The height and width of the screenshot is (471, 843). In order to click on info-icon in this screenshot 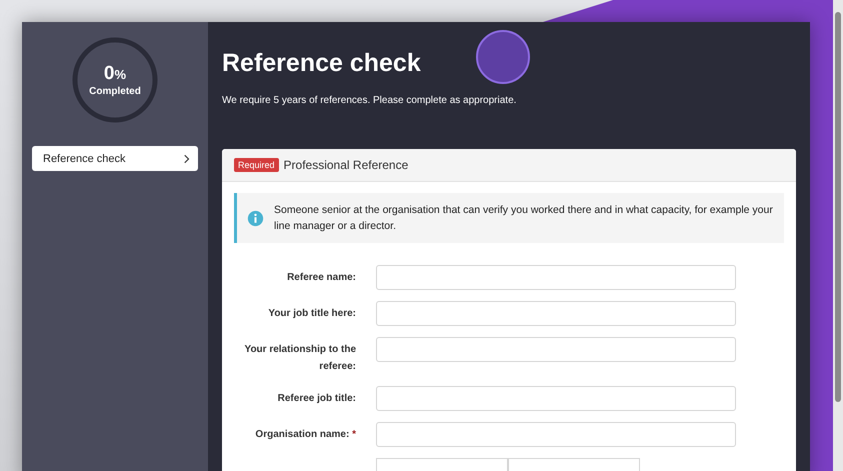, I will do `click(255, 218)`.